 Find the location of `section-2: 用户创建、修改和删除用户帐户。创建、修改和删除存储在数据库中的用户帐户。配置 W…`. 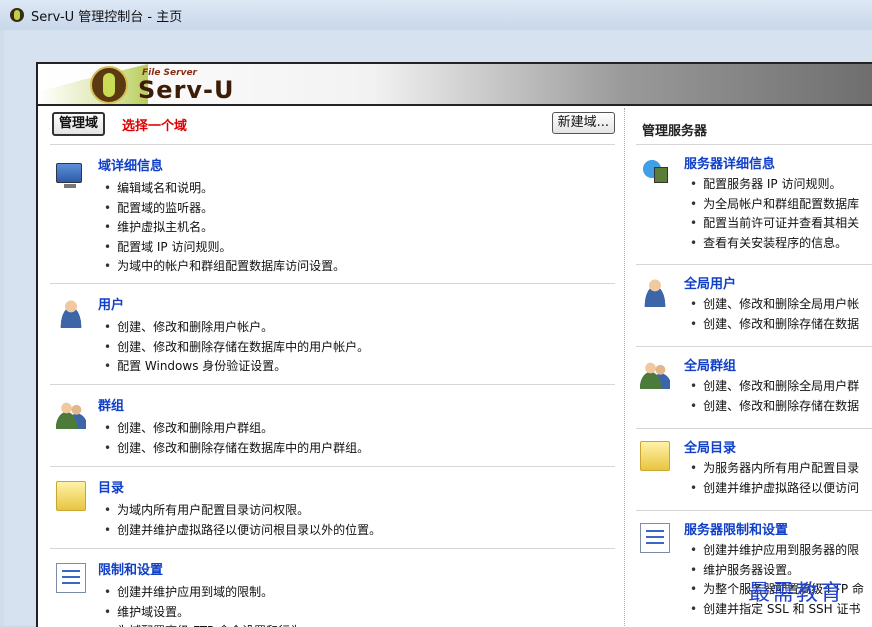

section-2: 用户创建、修改和删除用户帐户。创建、修改和删除存储在数据库中的用户帐户。配置 W… is located at coordinates (332, 334).